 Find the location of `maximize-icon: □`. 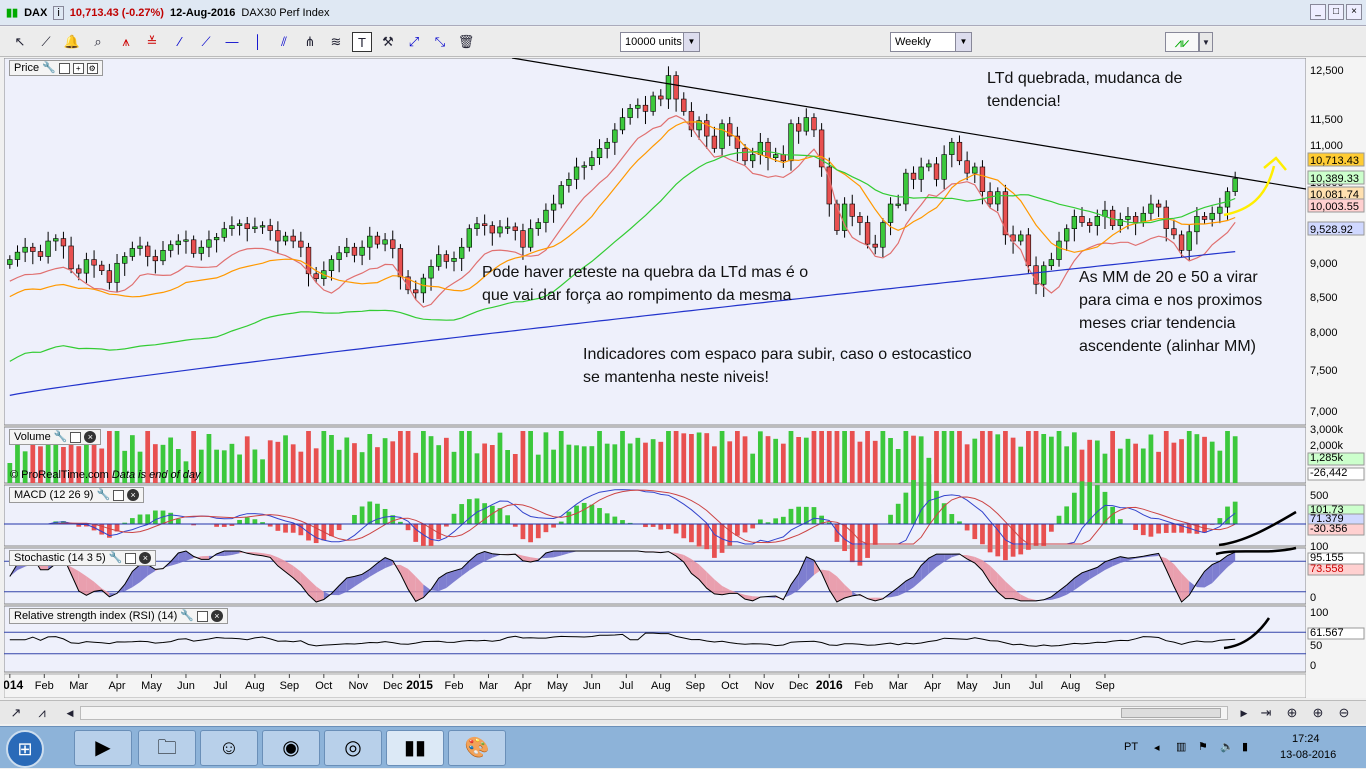

maximize-icon: □ is located at coordinates (1336, 12).